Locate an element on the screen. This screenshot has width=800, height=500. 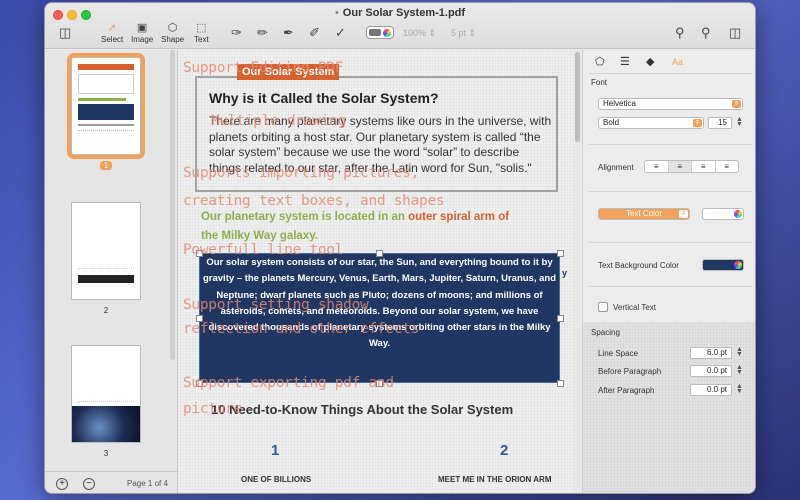
line-space-label: Line Space is located at coordinates (618, 353).